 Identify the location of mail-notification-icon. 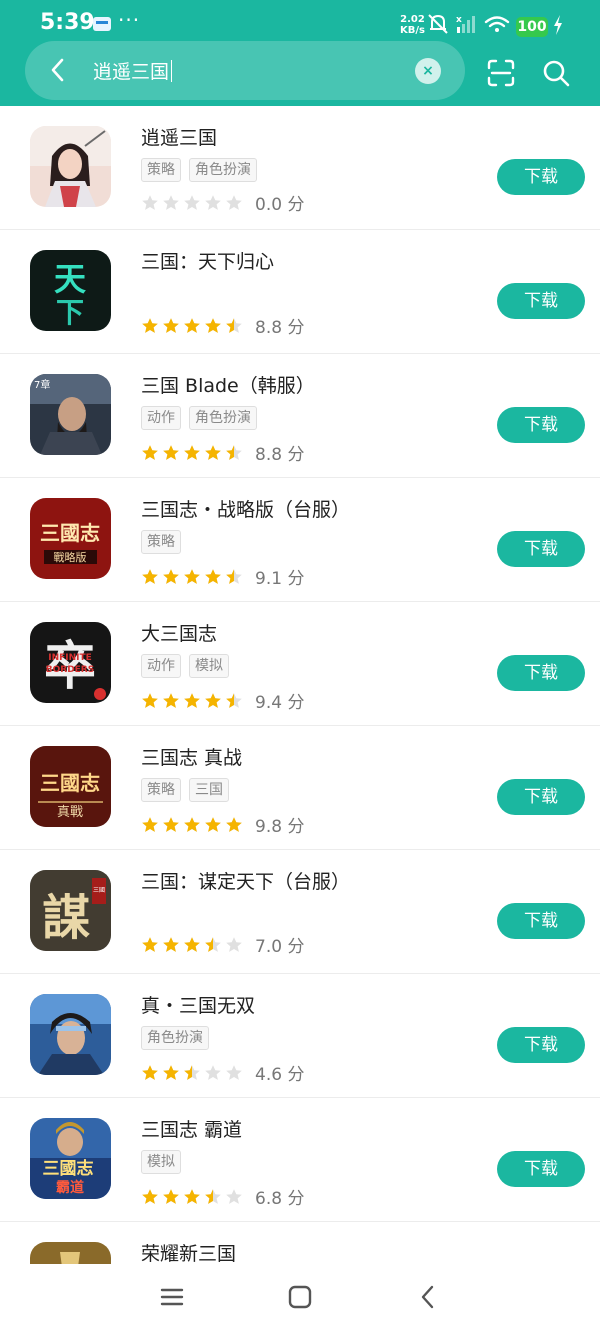
(102, 24).